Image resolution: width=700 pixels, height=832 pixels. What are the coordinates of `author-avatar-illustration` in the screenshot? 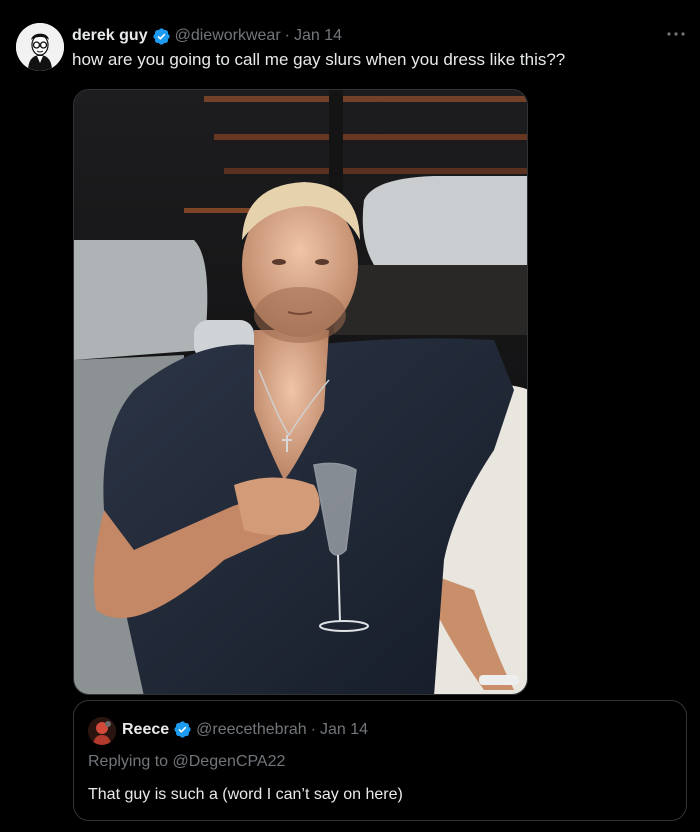 It's located at (40, 47).